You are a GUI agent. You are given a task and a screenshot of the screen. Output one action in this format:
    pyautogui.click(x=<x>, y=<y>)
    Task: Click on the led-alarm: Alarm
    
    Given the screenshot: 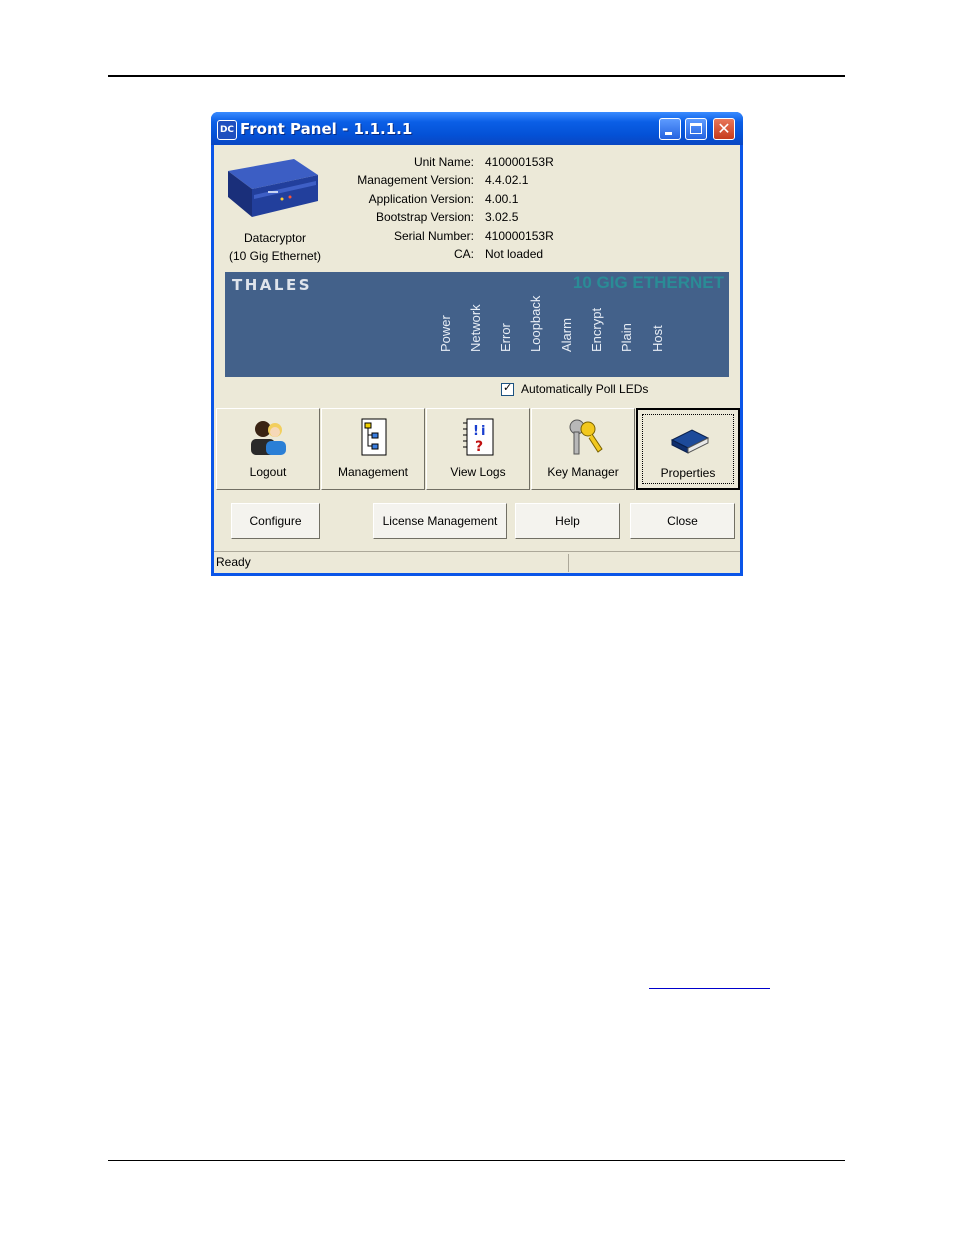 What is the action you would take?
    pyautogui.click(x=566, y=335)
    